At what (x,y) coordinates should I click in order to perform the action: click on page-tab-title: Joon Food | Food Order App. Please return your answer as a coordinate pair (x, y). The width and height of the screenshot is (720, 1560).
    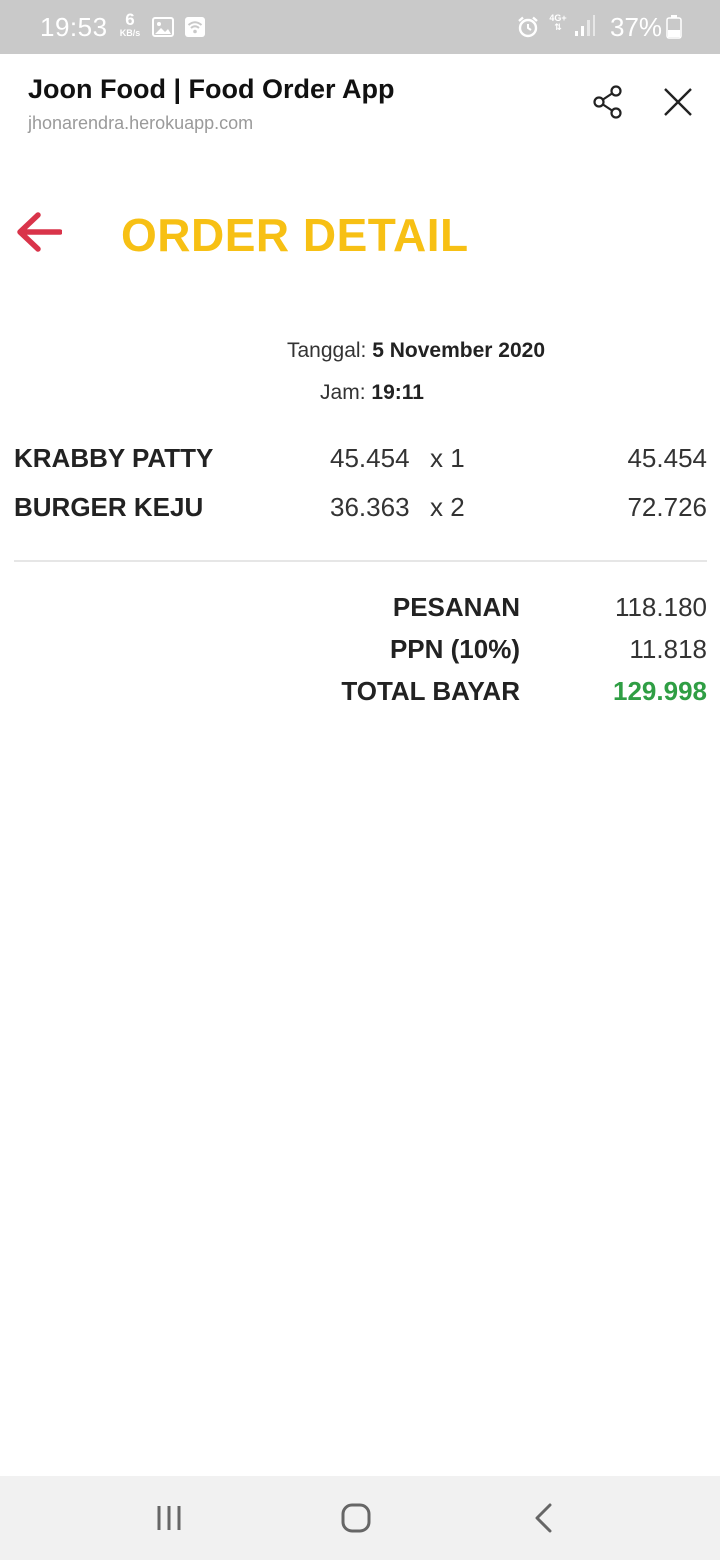
    Looking at the image, I should click on (211, 89).